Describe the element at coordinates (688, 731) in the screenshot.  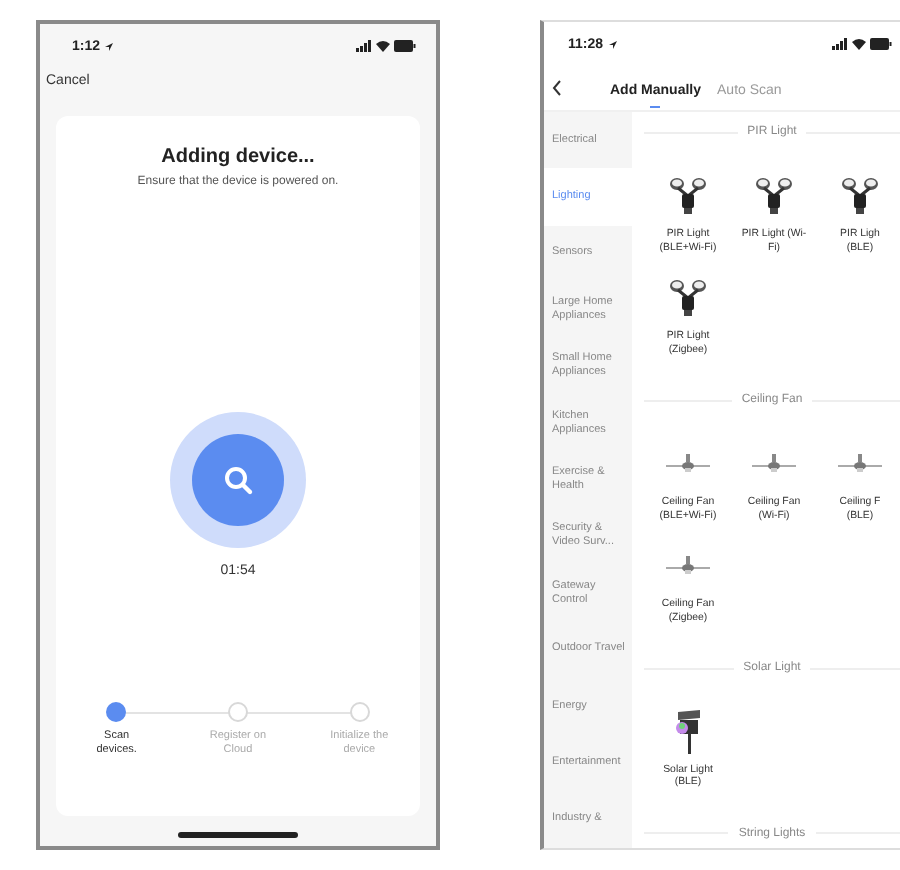
I see `solar-lamp-icon` at that location.